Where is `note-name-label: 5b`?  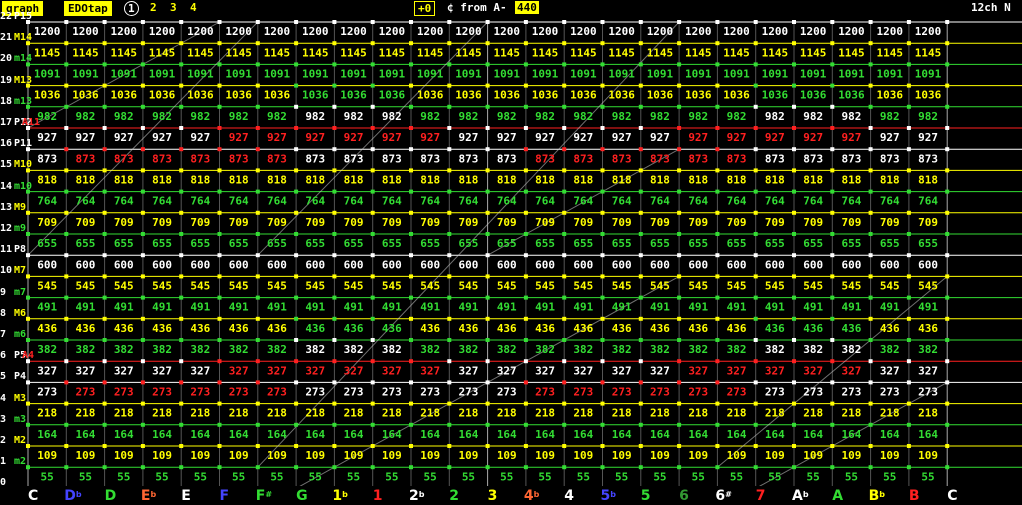 note-name-label: 5b is located at coordinates (608, 496).